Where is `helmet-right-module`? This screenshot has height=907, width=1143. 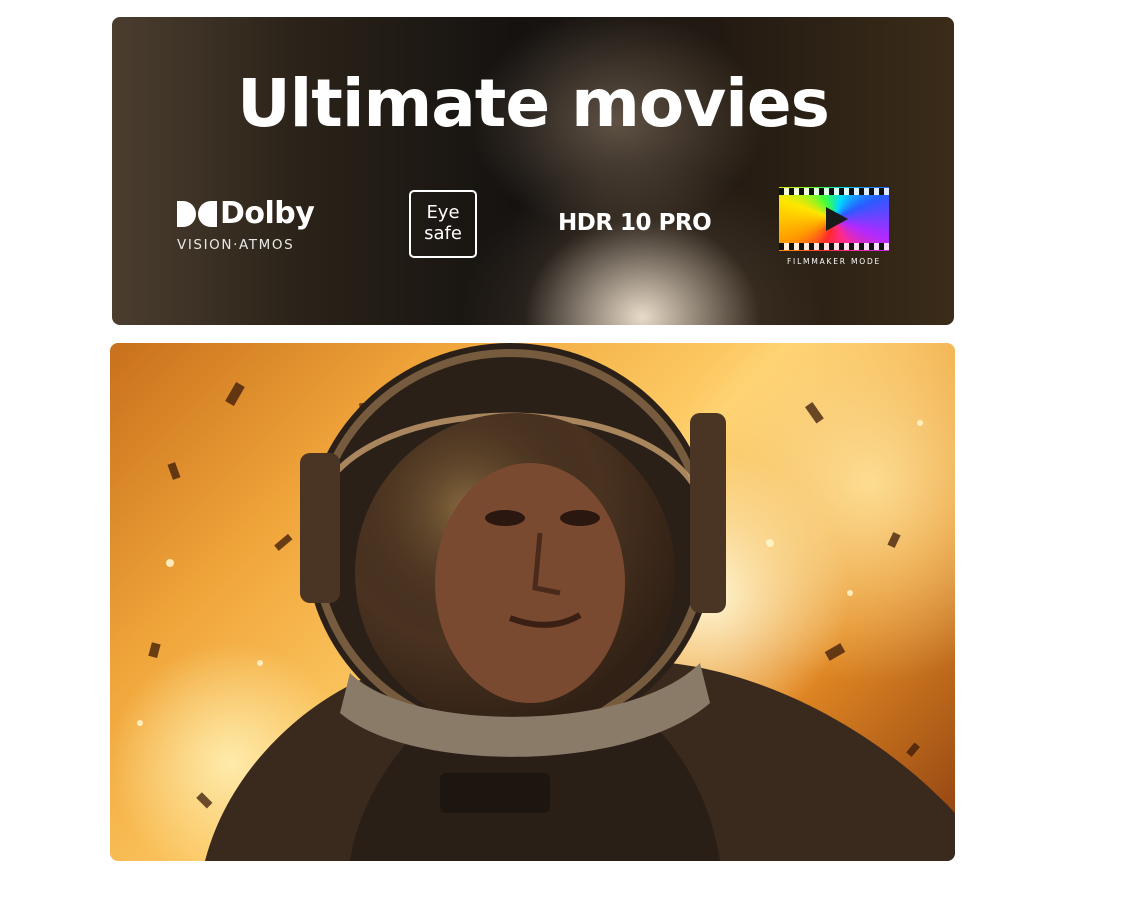 helmet-right-module is located at coordinates (708, 513).